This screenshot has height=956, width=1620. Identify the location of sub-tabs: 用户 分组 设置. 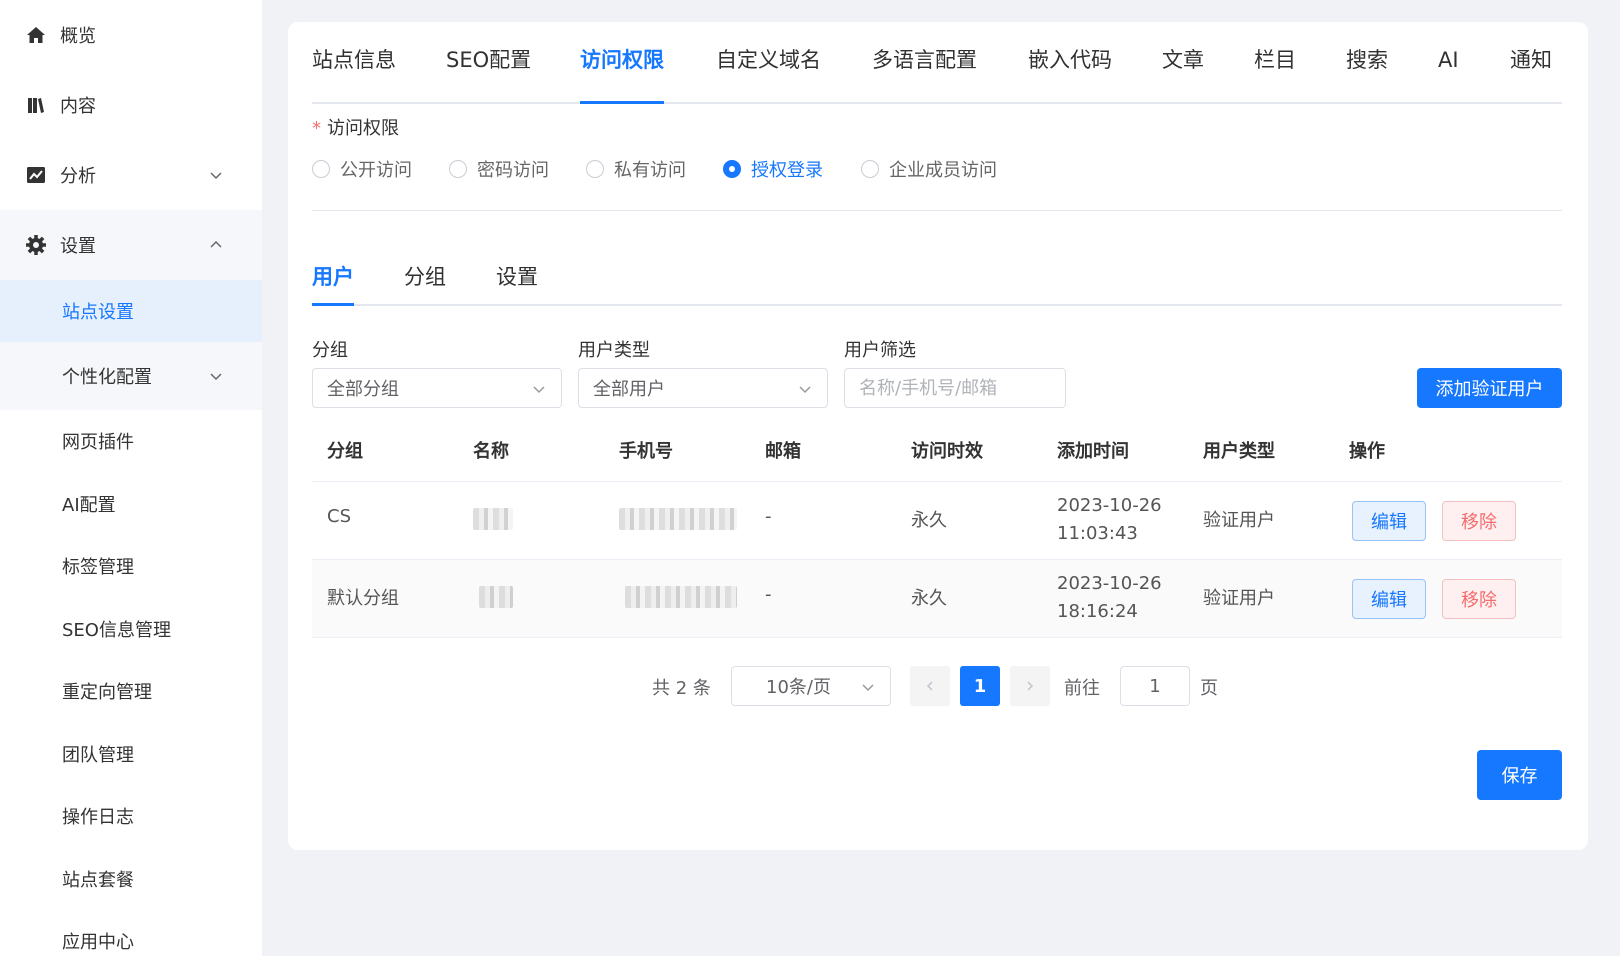
(937, 284).